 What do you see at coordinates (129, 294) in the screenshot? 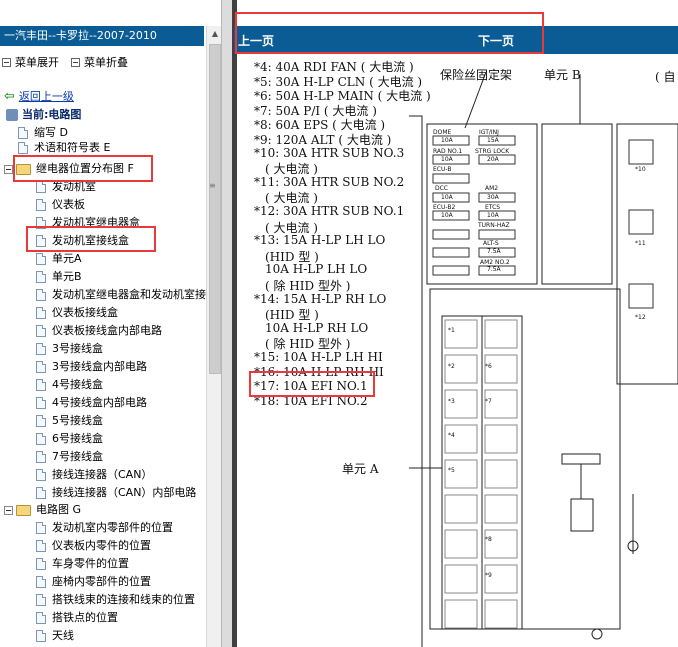
I see `tree-item-label: 发动机室继电器盒和发动机室接` at bounding box center [129, 294].